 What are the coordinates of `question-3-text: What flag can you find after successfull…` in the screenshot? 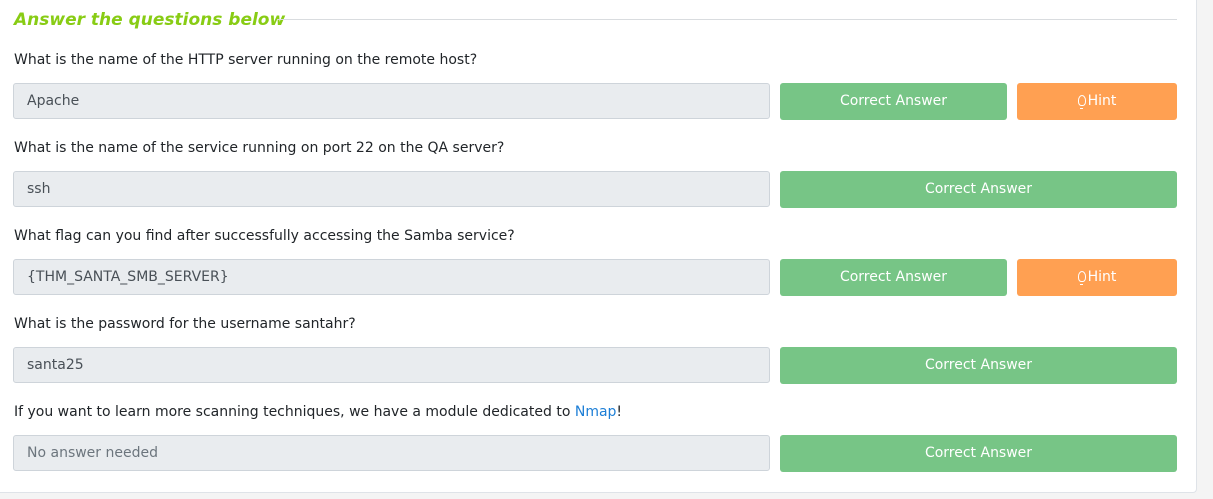 It's located at (264, 236).